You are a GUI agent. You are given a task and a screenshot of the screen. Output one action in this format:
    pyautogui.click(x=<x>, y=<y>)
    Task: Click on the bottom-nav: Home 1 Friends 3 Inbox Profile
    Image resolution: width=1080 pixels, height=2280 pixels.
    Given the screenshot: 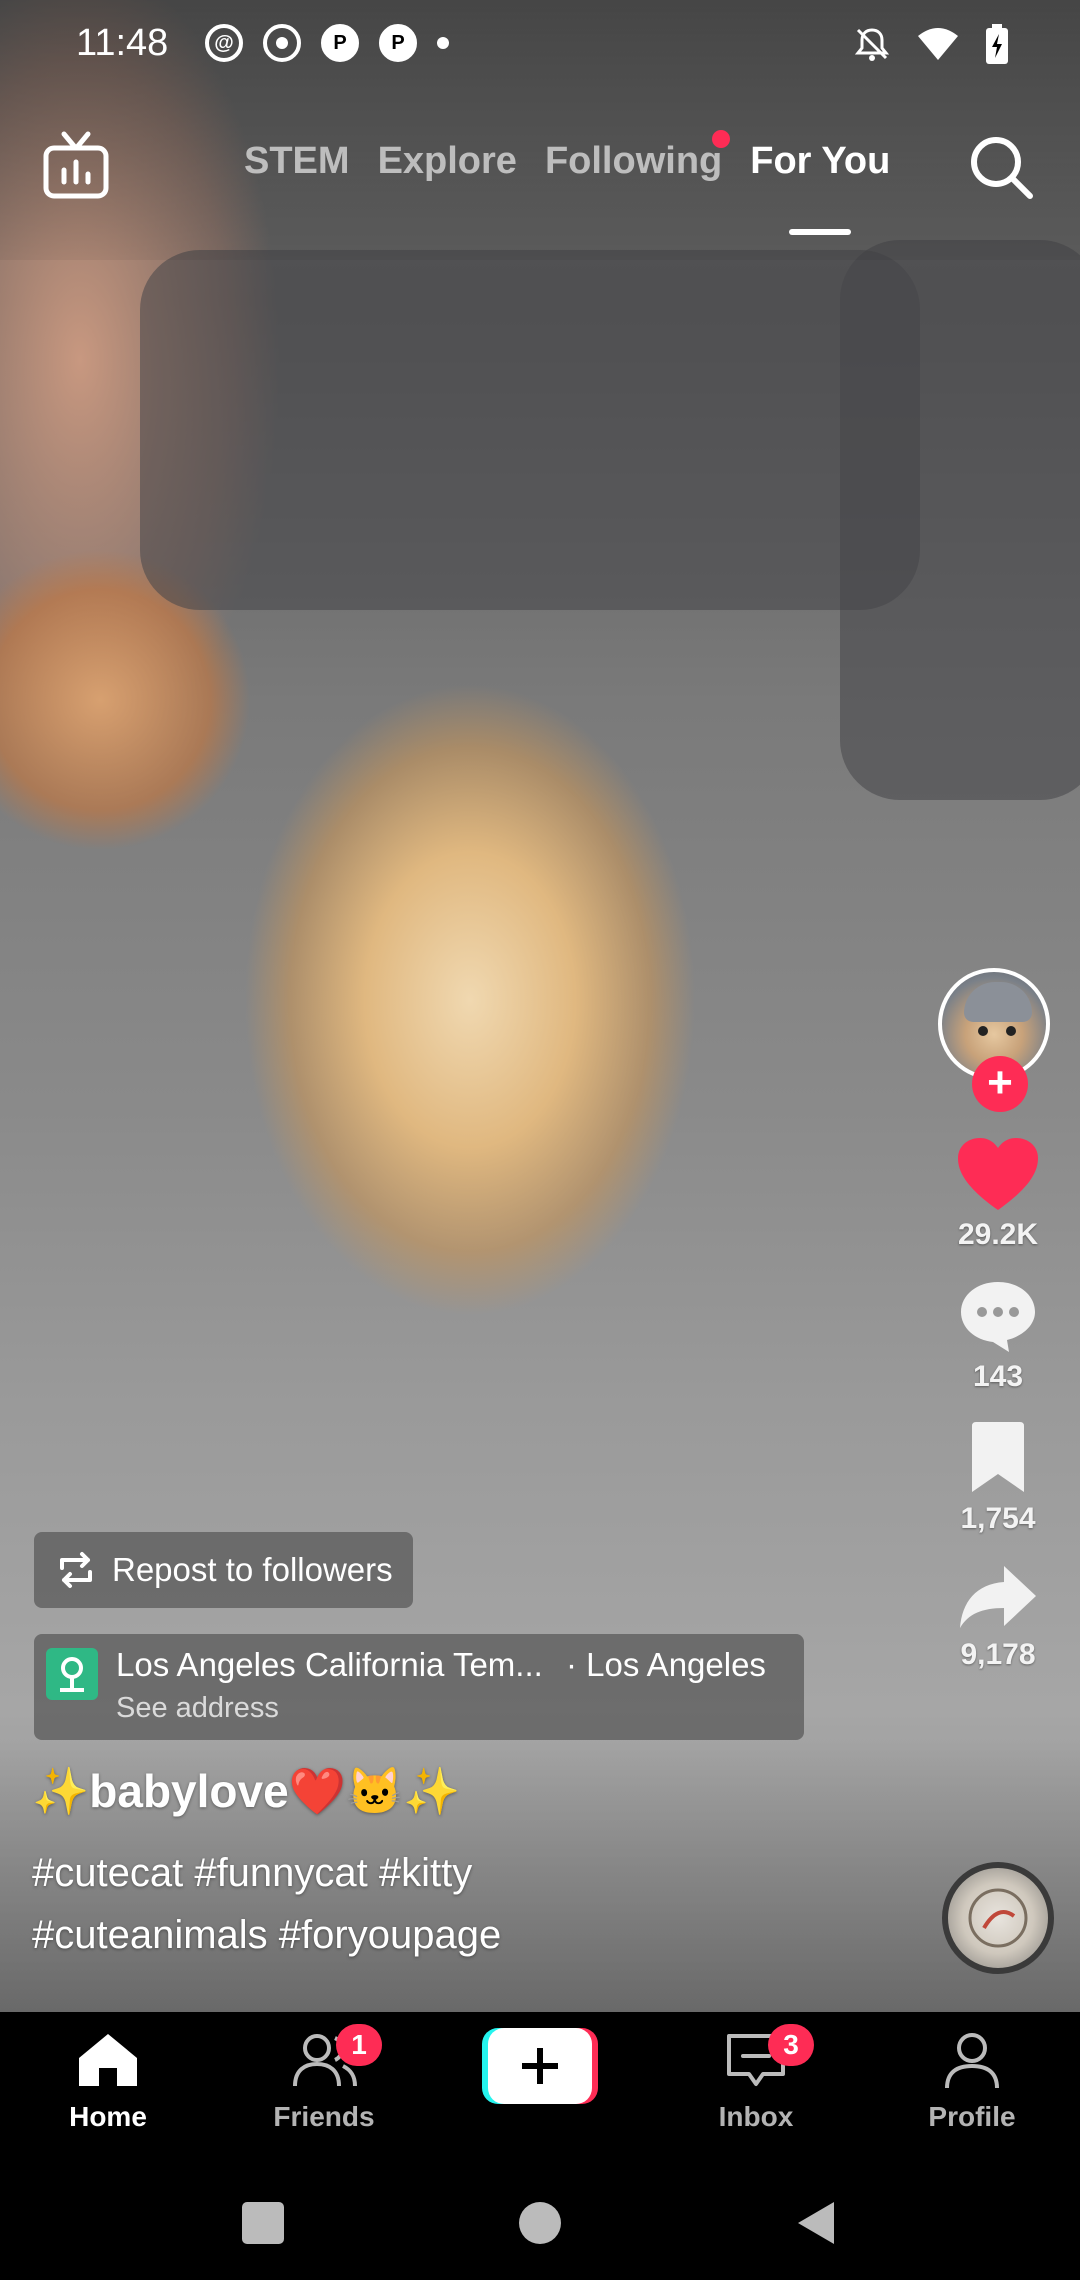 What is the action you would take?
    pyautogui.click(x=540, y=2087)
    